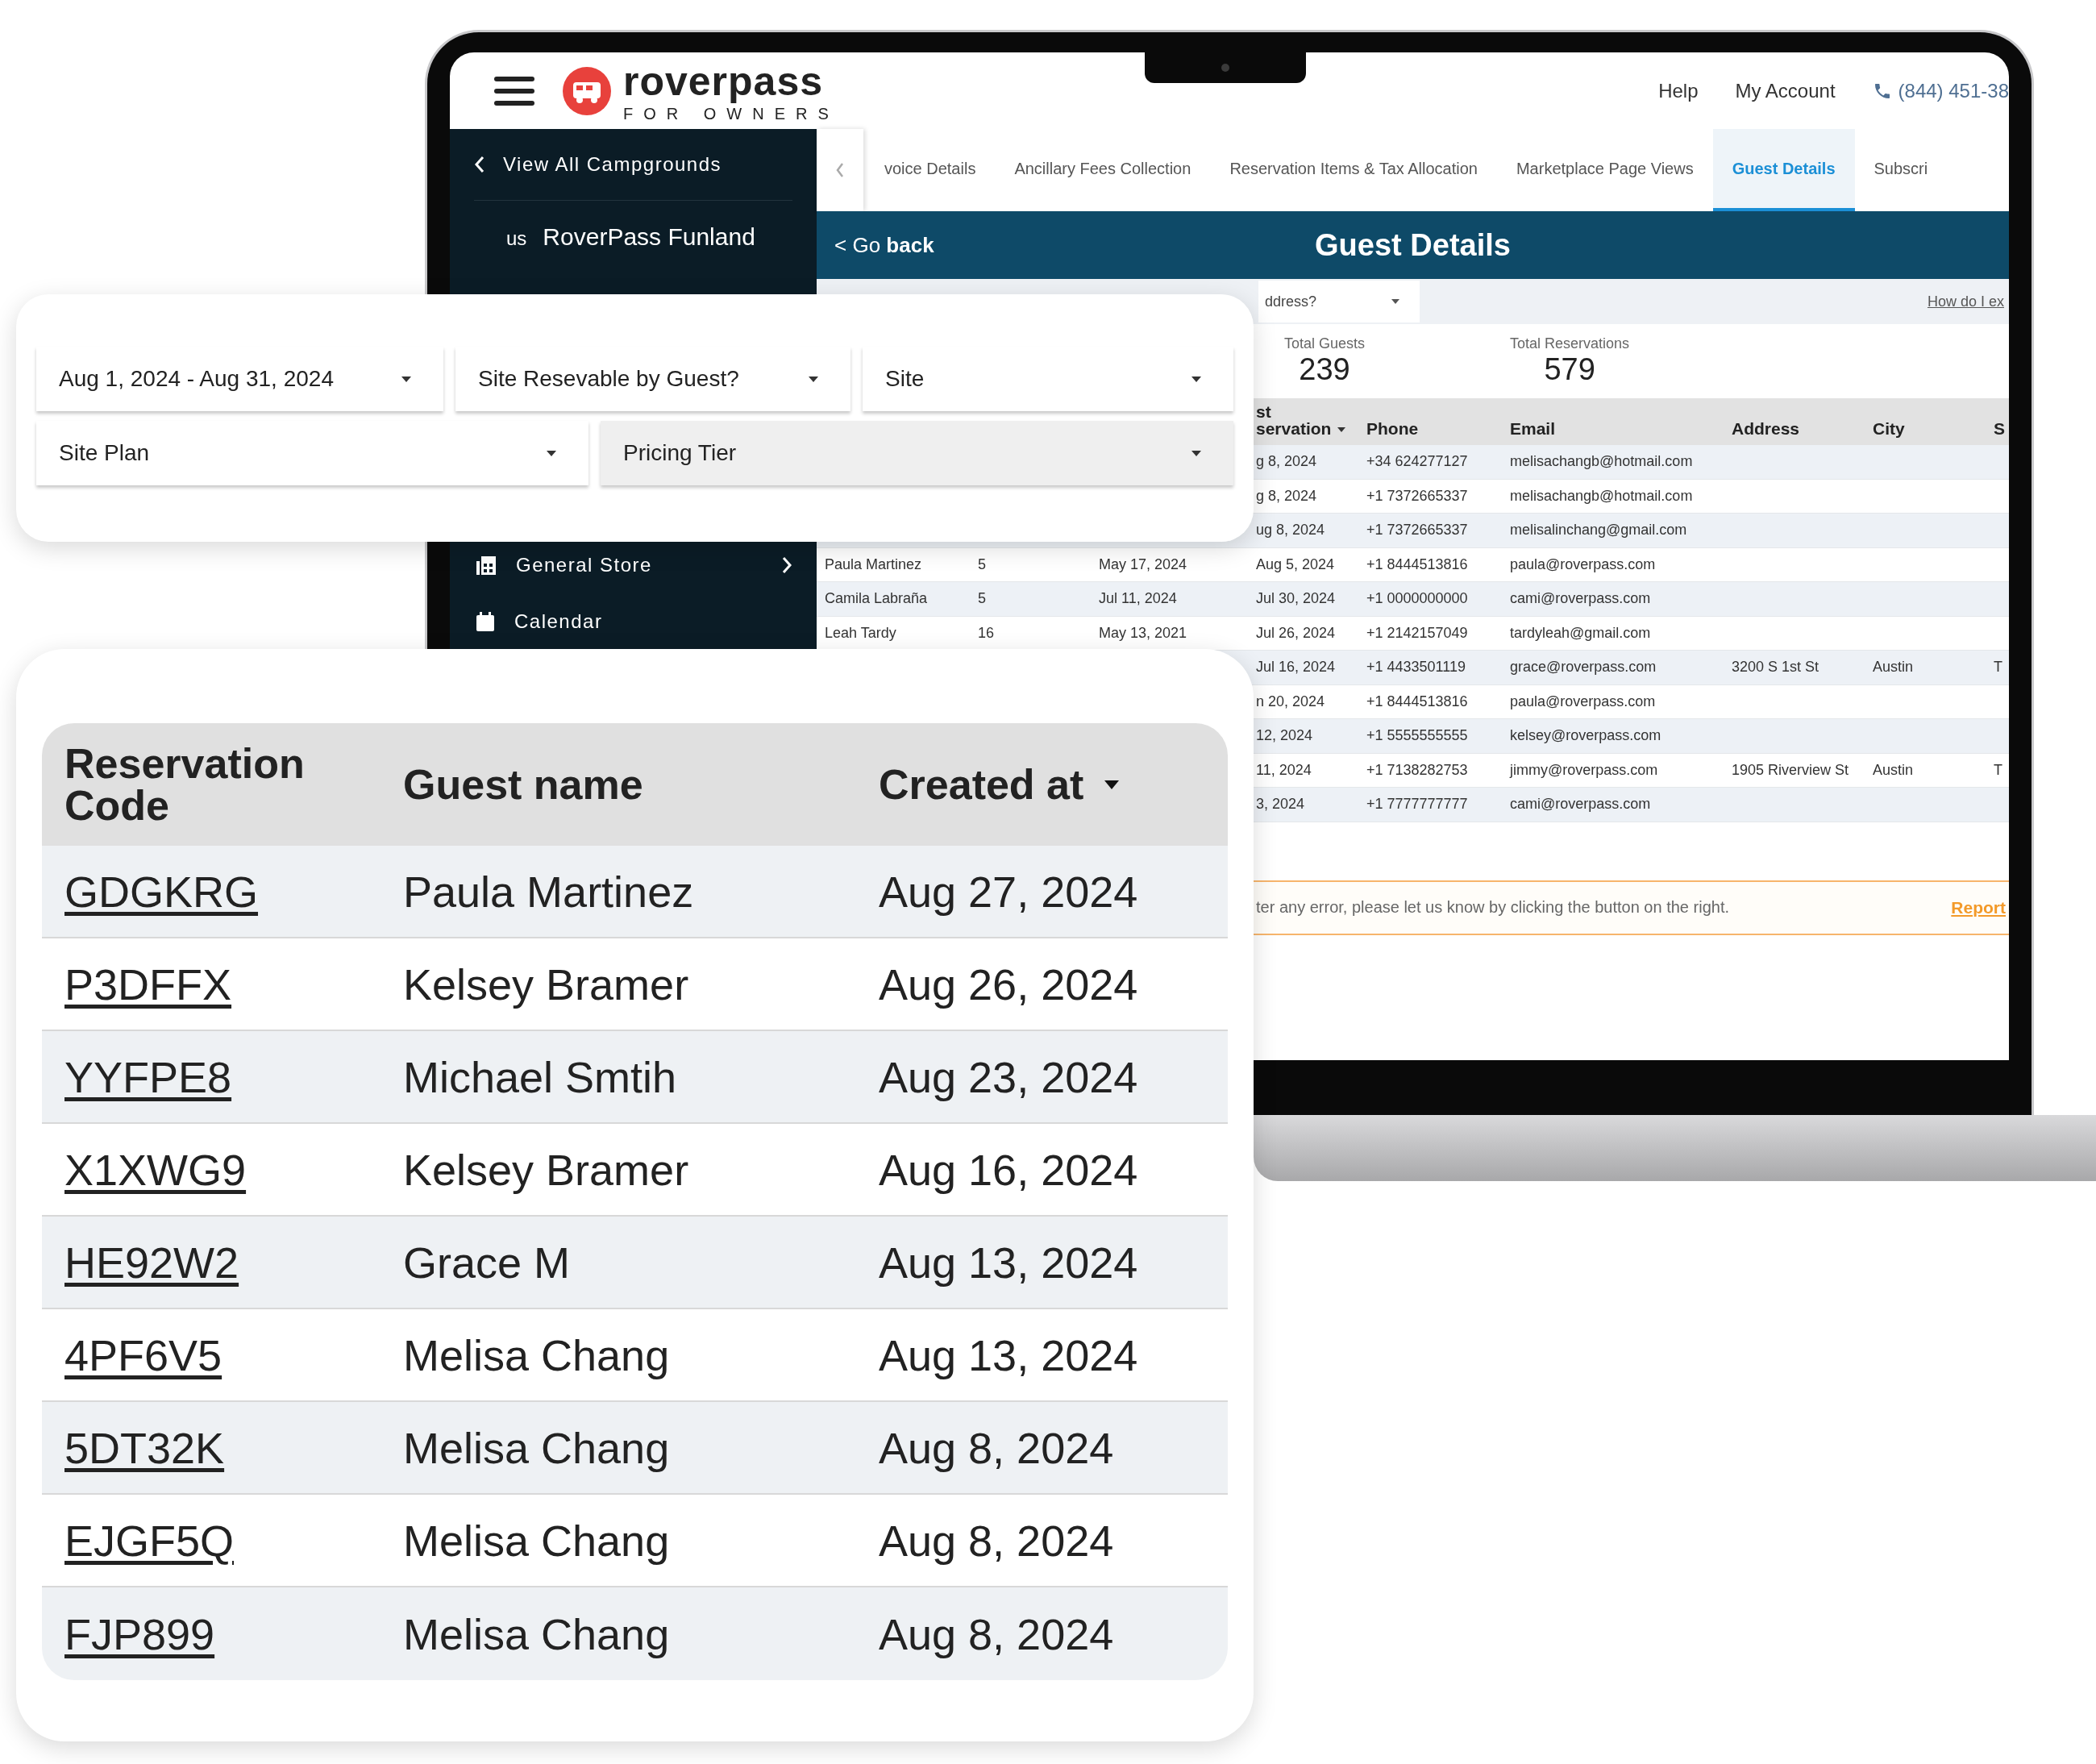  What do you see at coordinates (1492, 907) in the screenshot?
I see `report-message: ter any error, please let us know by clicking the button on the right.` at bounding box center [1492, 907].